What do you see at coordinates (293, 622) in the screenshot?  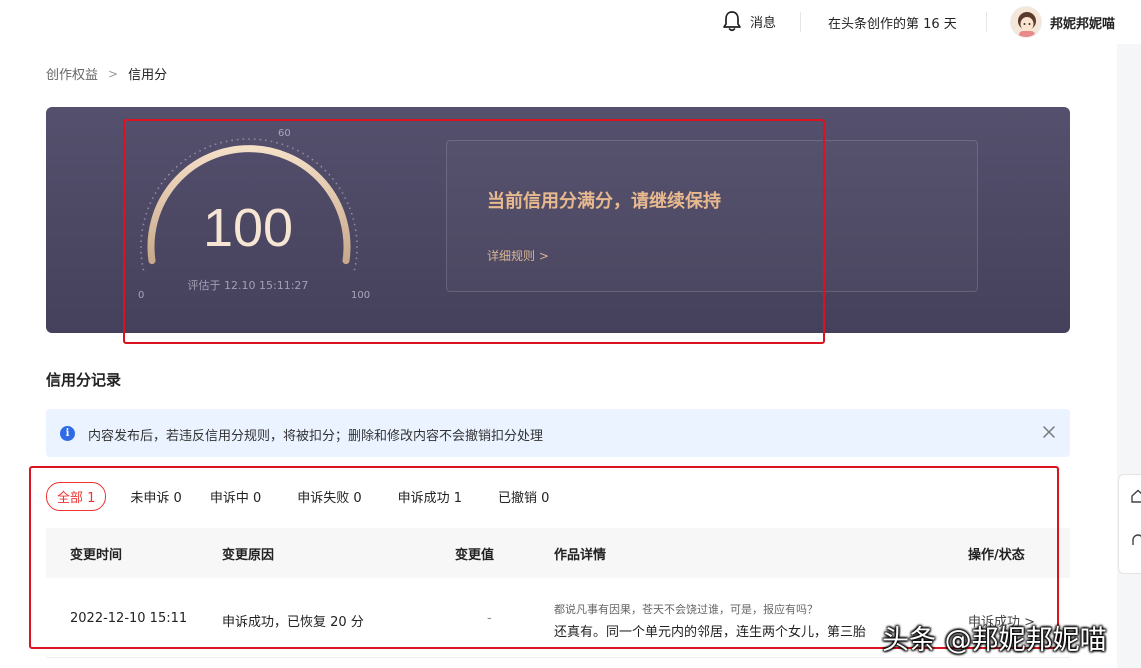 I see `row-reason: 申诉成功，已恢复 20 分` at bounding box center [293, 622].